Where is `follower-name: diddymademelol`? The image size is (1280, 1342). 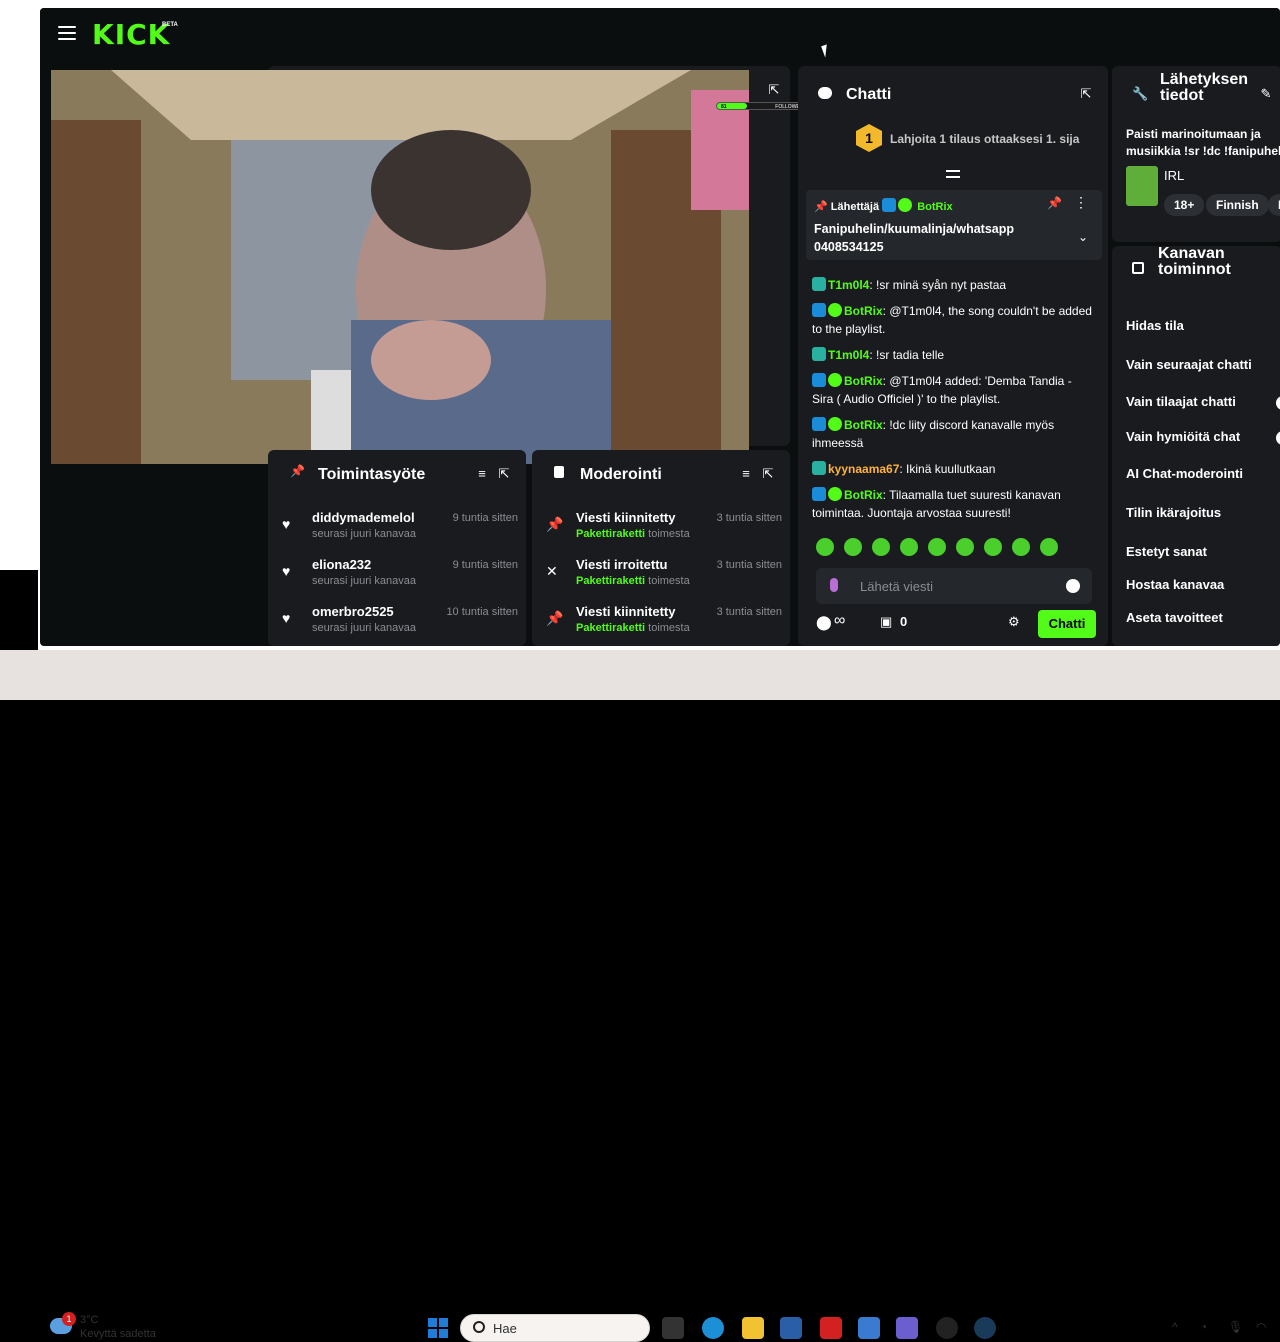 follower-name: diddymademelol is located at coordinates (363, 517).